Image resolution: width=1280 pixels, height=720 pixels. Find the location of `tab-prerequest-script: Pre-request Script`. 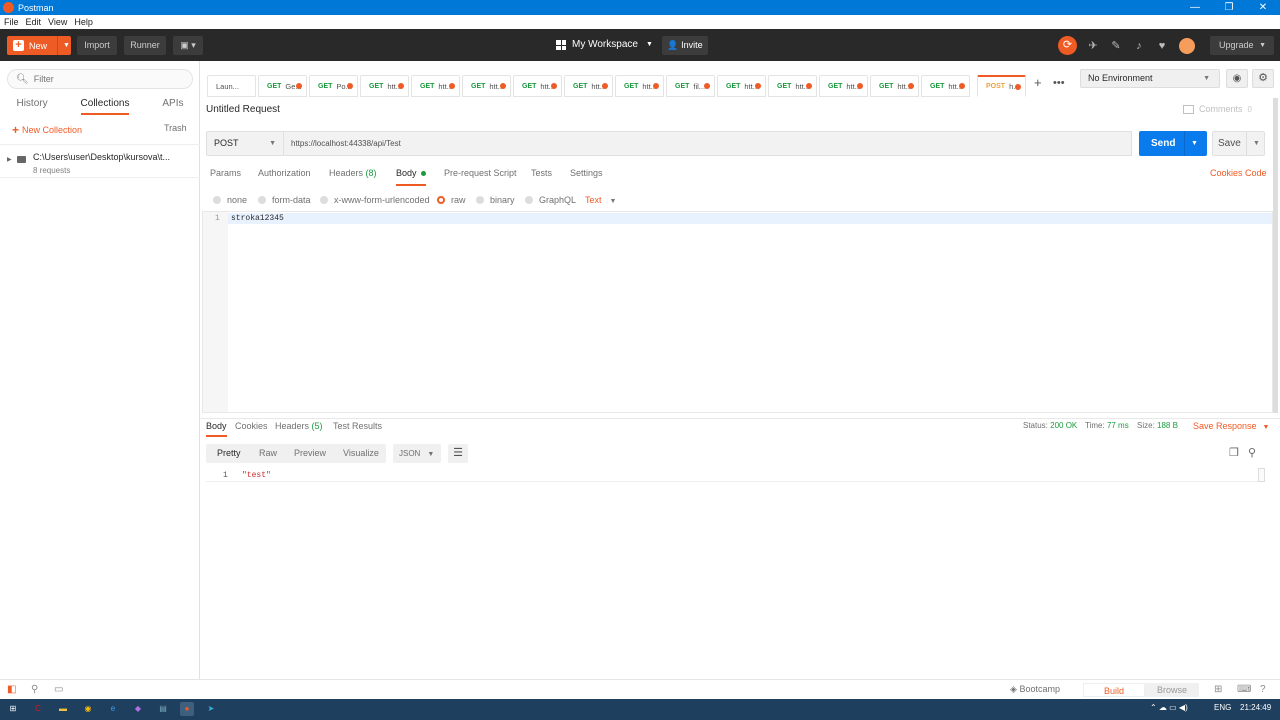

tab-prerequest-script: Pre-request Script is located at coordinates (480, 177).